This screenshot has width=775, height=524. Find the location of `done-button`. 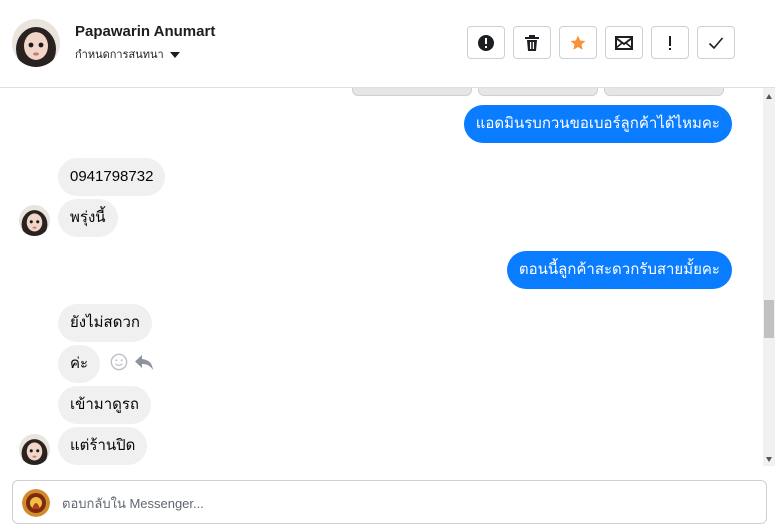

done-button is located at coordinates (716, 42).